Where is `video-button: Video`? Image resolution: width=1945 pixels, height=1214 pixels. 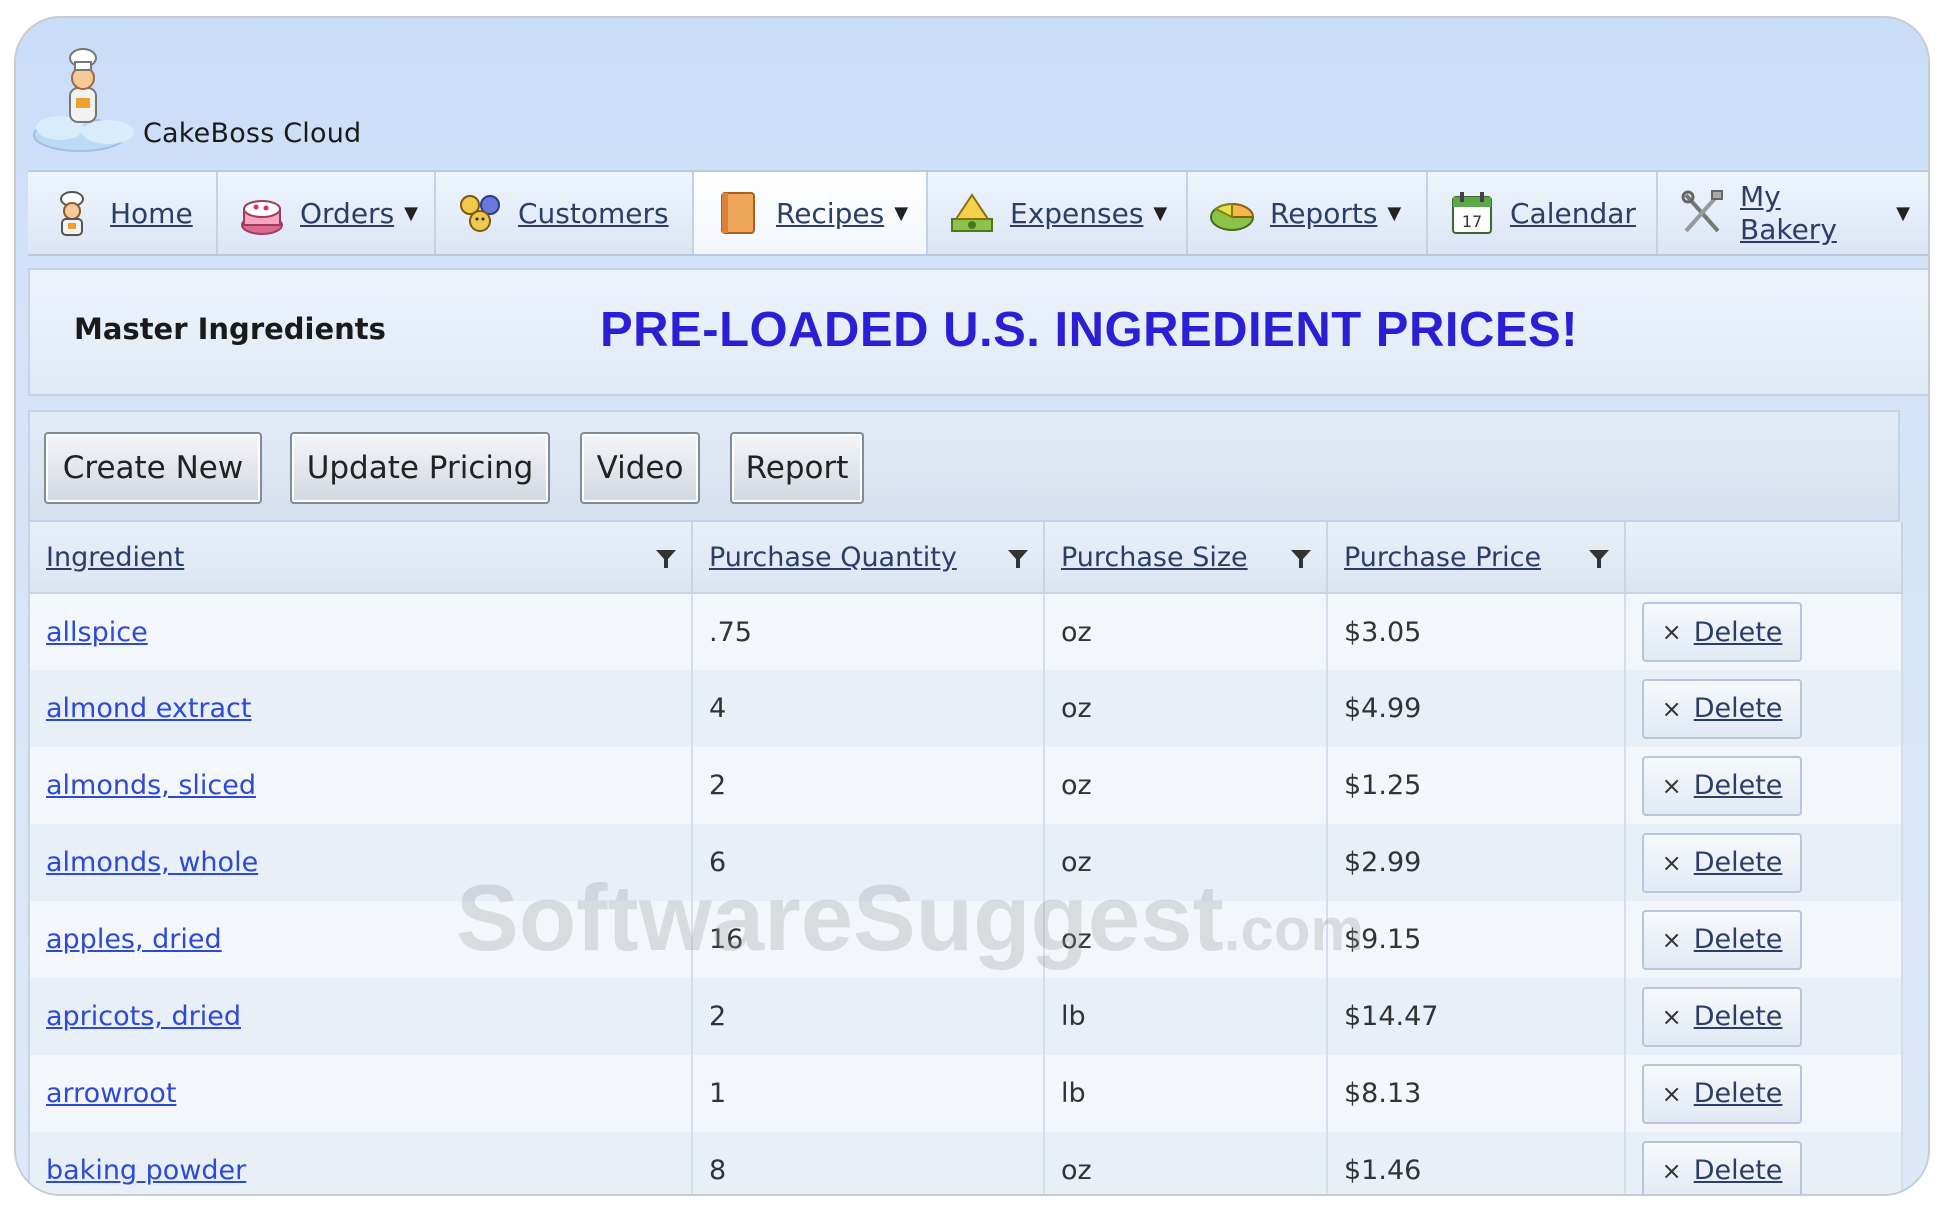
video-button: Video is located at coordinates (640, 468).